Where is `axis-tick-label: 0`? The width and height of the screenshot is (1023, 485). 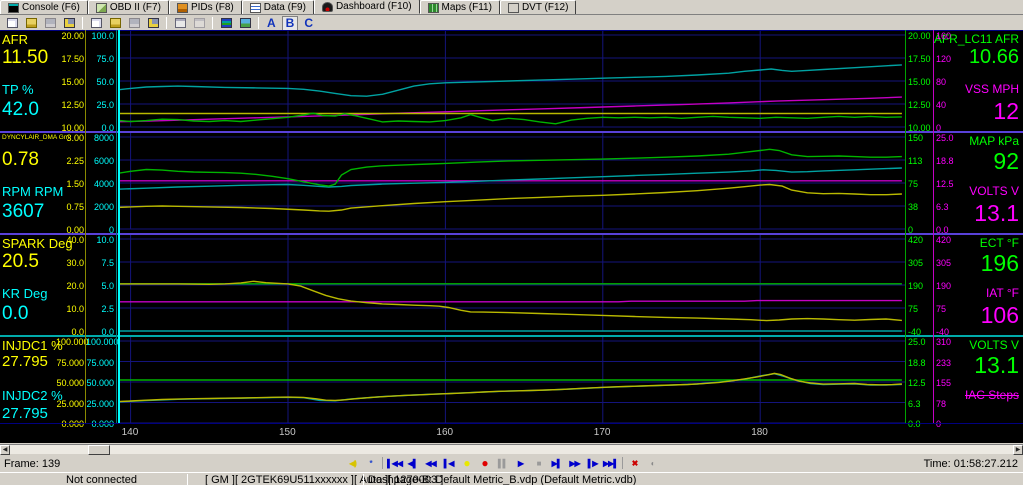 axis-tick-label: 0 is located at coordinates (939, 424).